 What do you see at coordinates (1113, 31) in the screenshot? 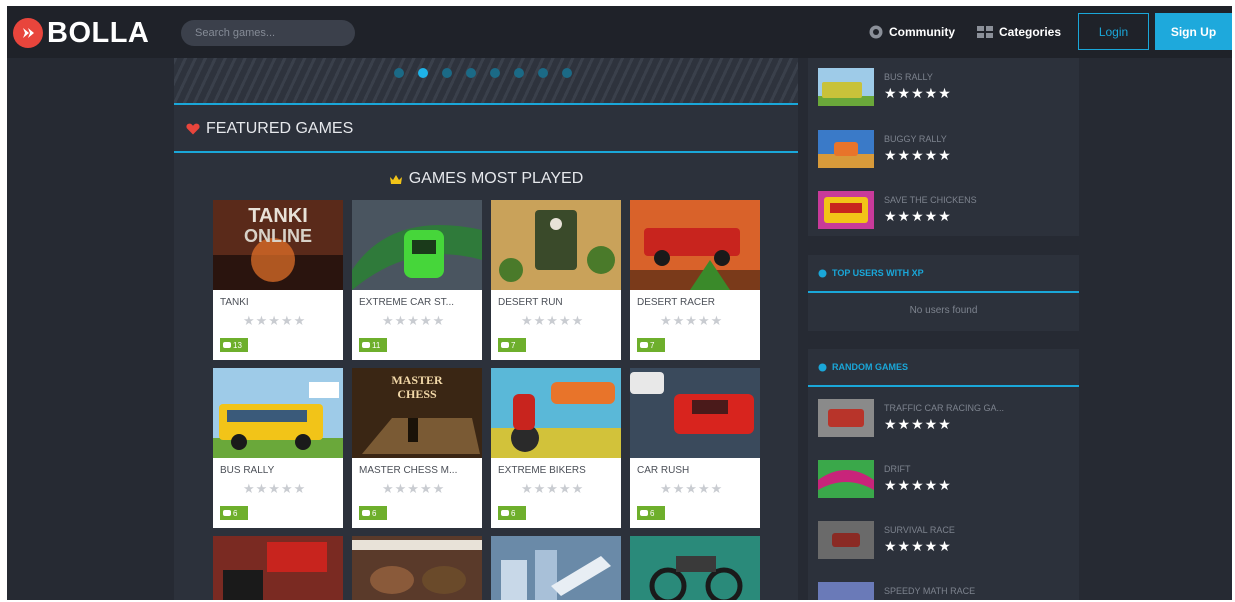
I see `login-button: Login` at bounding box center [1113, 31].